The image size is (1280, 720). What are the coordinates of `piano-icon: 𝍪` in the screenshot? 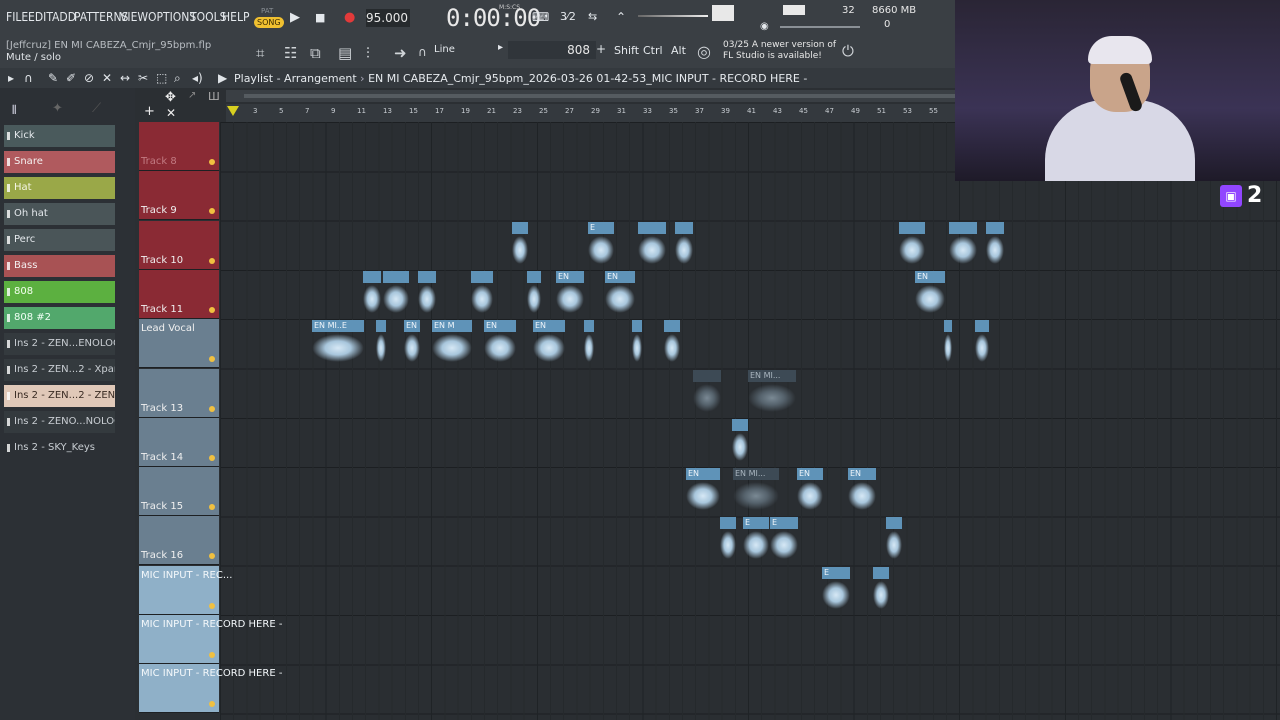 It's located at (14, 112).